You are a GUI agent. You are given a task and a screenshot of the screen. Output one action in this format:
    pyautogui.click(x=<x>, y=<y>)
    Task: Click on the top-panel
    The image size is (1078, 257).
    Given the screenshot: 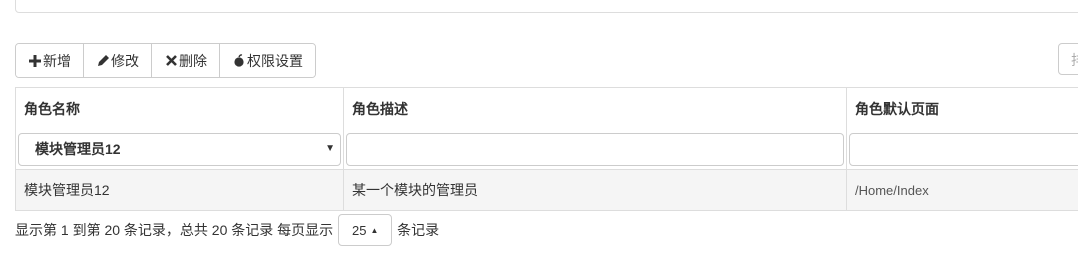 What is the action you would take?
    pyautogui.click(x=546, y=6)
    